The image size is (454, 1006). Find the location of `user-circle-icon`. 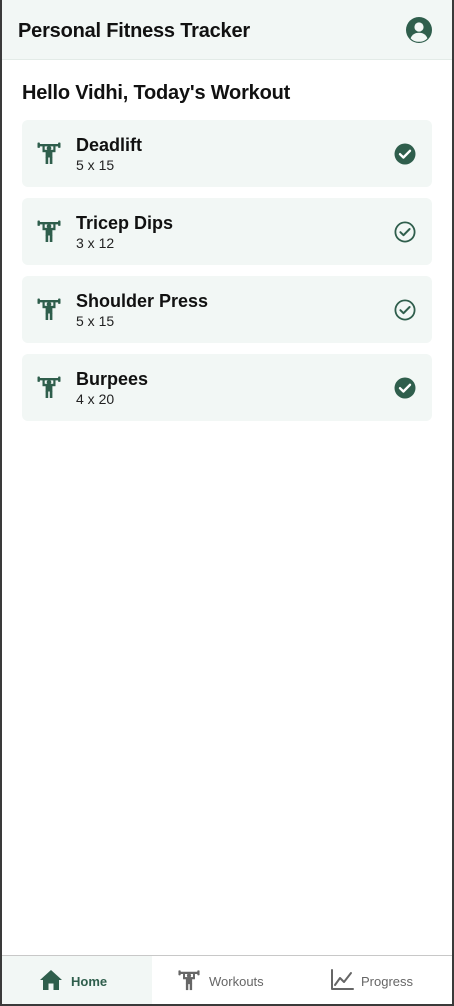

user-circle-icon is located at coordinates (419, 30).